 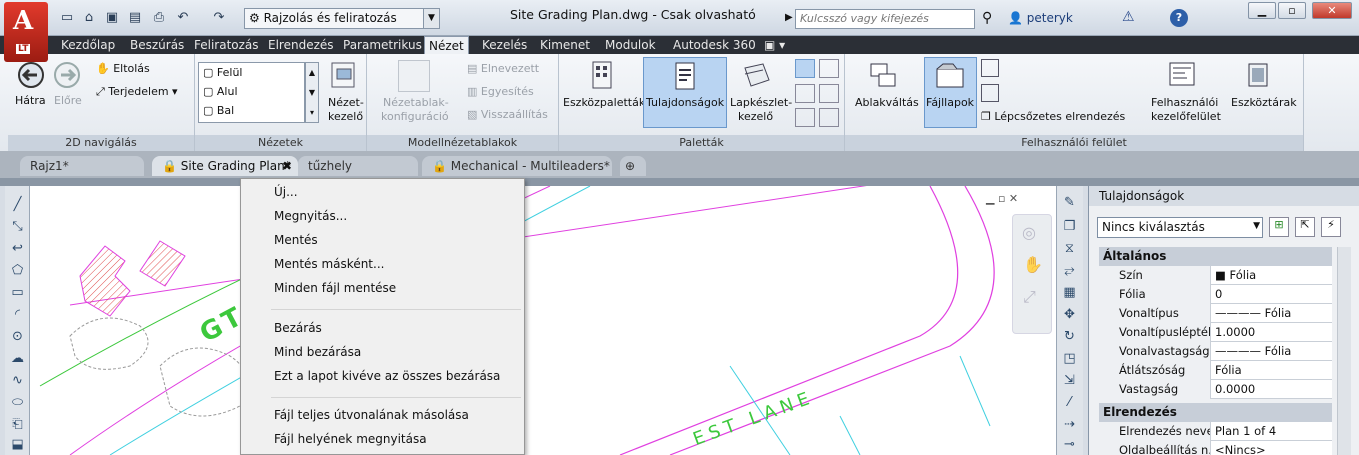 What do you see at coordinates (1182, 75) in the screenshot?
I see `ui-manager-icon` at bounding box center [1182, 75].